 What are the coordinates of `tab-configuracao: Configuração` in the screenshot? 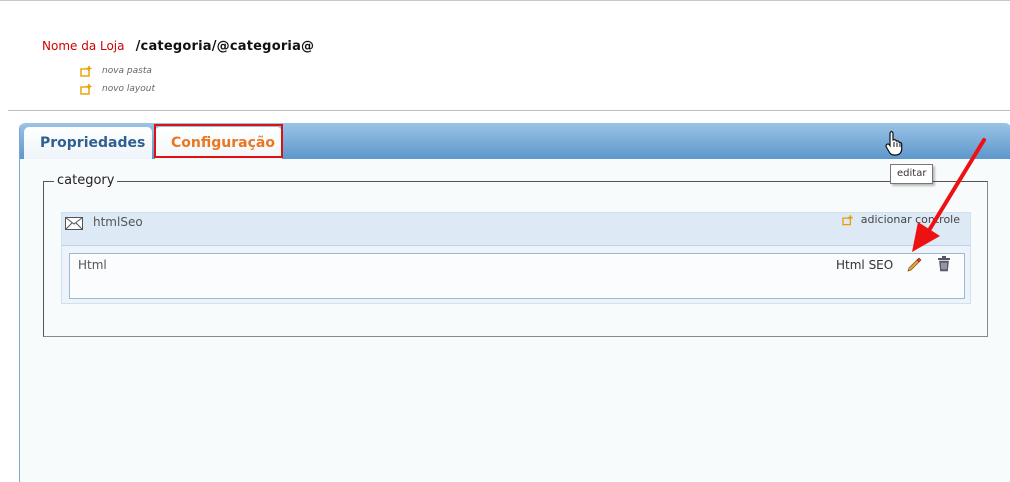 It's located at (218, 143).